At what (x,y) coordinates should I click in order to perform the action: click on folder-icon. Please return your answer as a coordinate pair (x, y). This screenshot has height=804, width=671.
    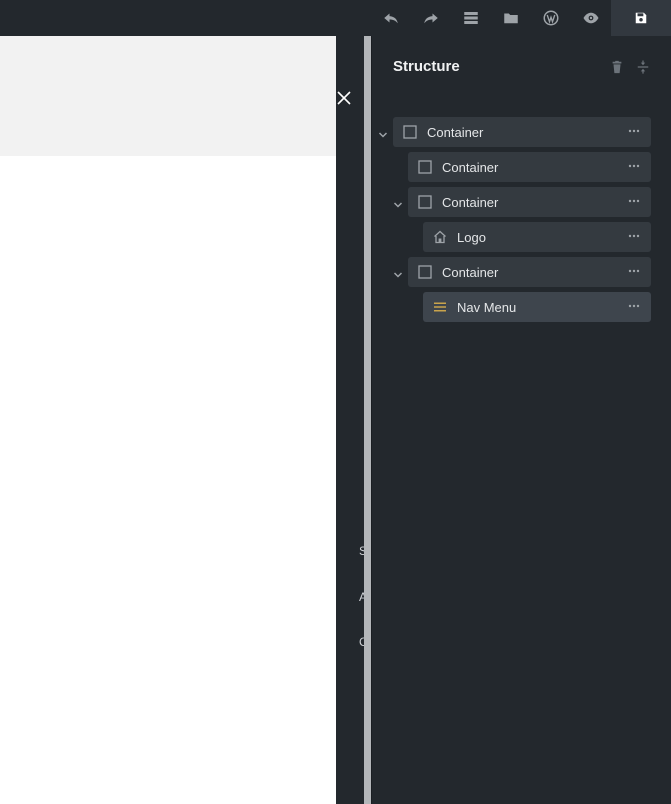
    Looking at the image, I should click on (511, 18).